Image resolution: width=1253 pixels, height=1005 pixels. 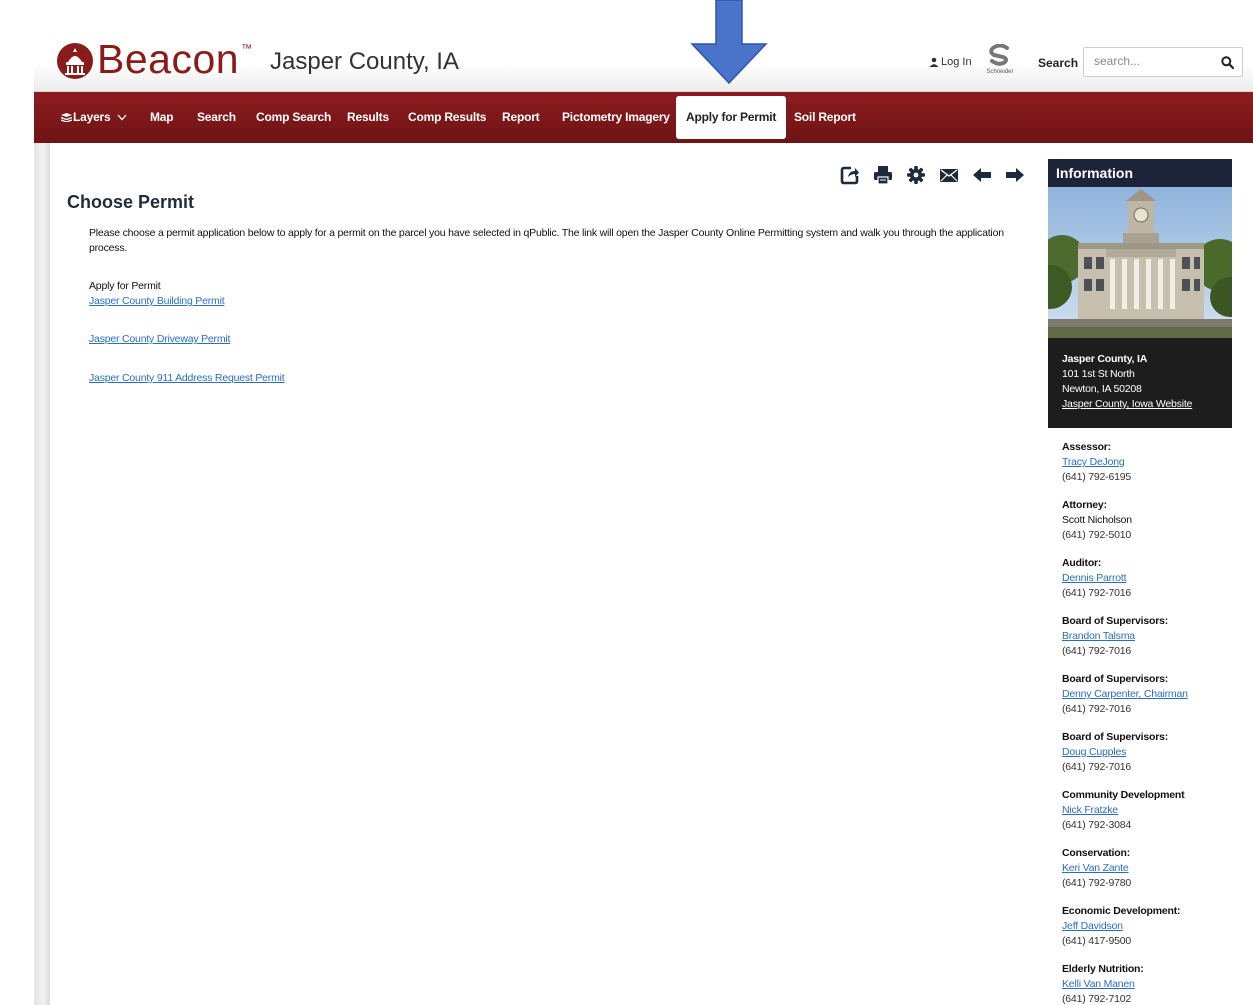 What do you see at coordinates (1102, 389) in the screenshot?
I see `address-line-2: Newton, IA 50208` at bounding box center [1102, 389].